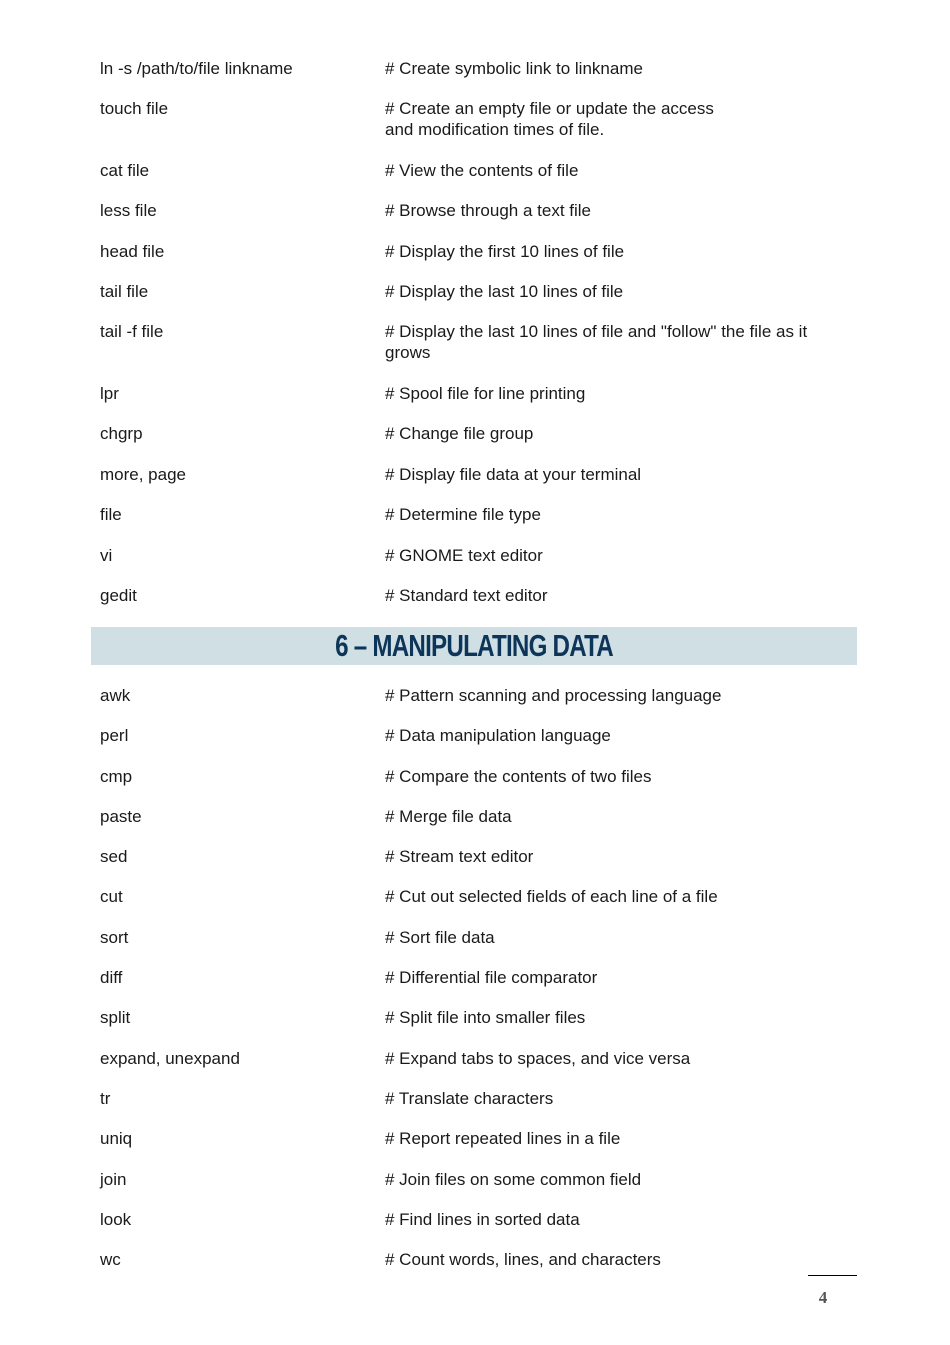  What do you see at coordinates (125, 170) in the screenshot?
I see `command-name: cat file` at bounding box center [125, 170].